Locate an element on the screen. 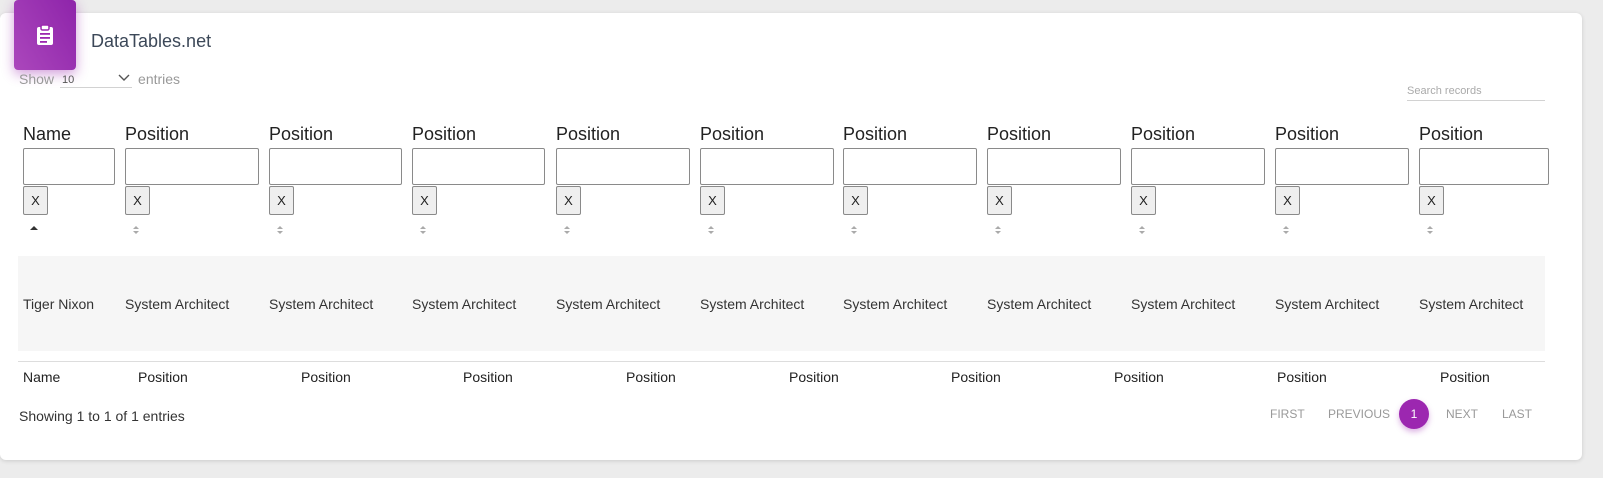 Image resolution: width=1603 pixels, height=478 pixels. column-header: Name is located at coordinates (47, 134).